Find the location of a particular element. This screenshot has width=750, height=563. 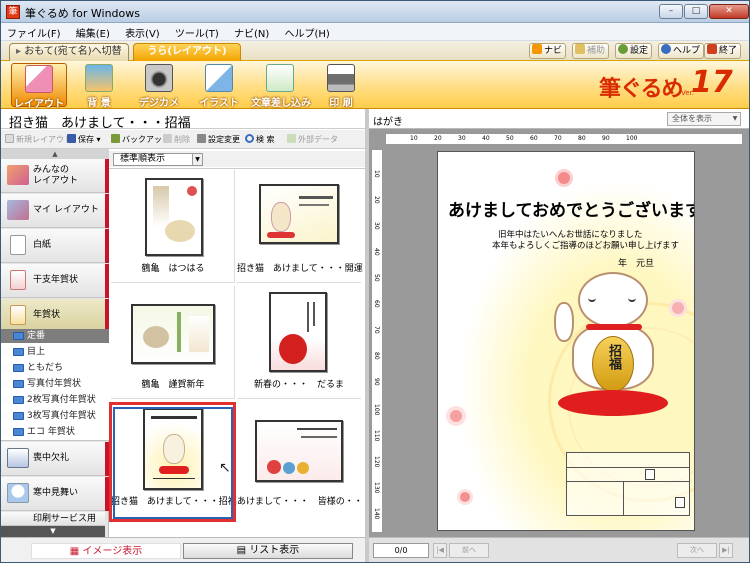

delete-icon is located at coordinates (167, 138).